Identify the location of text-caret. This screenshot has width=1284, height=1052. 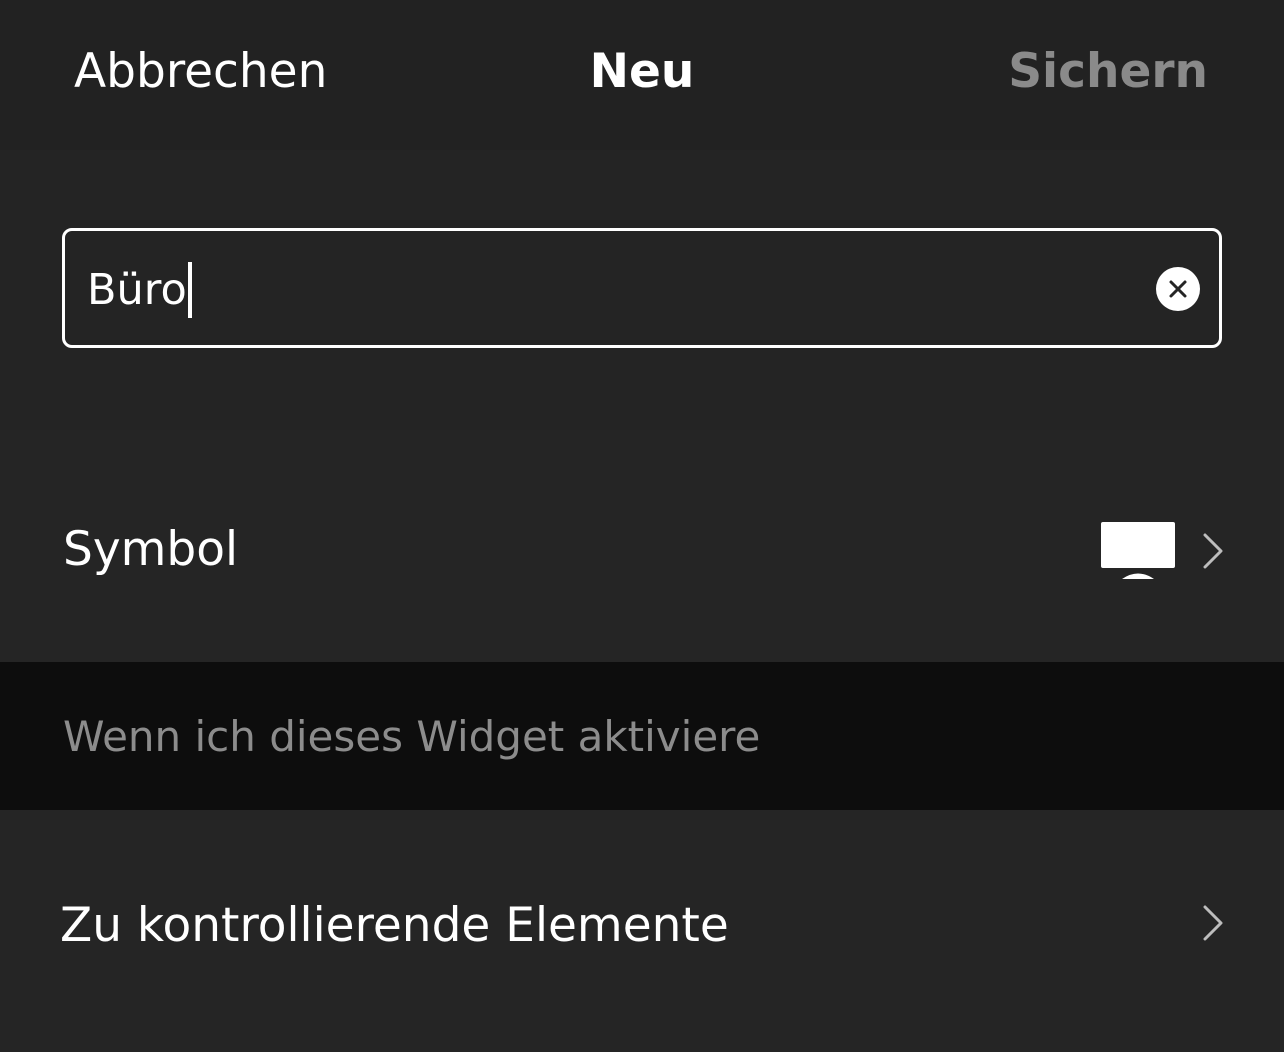
(189, 289).